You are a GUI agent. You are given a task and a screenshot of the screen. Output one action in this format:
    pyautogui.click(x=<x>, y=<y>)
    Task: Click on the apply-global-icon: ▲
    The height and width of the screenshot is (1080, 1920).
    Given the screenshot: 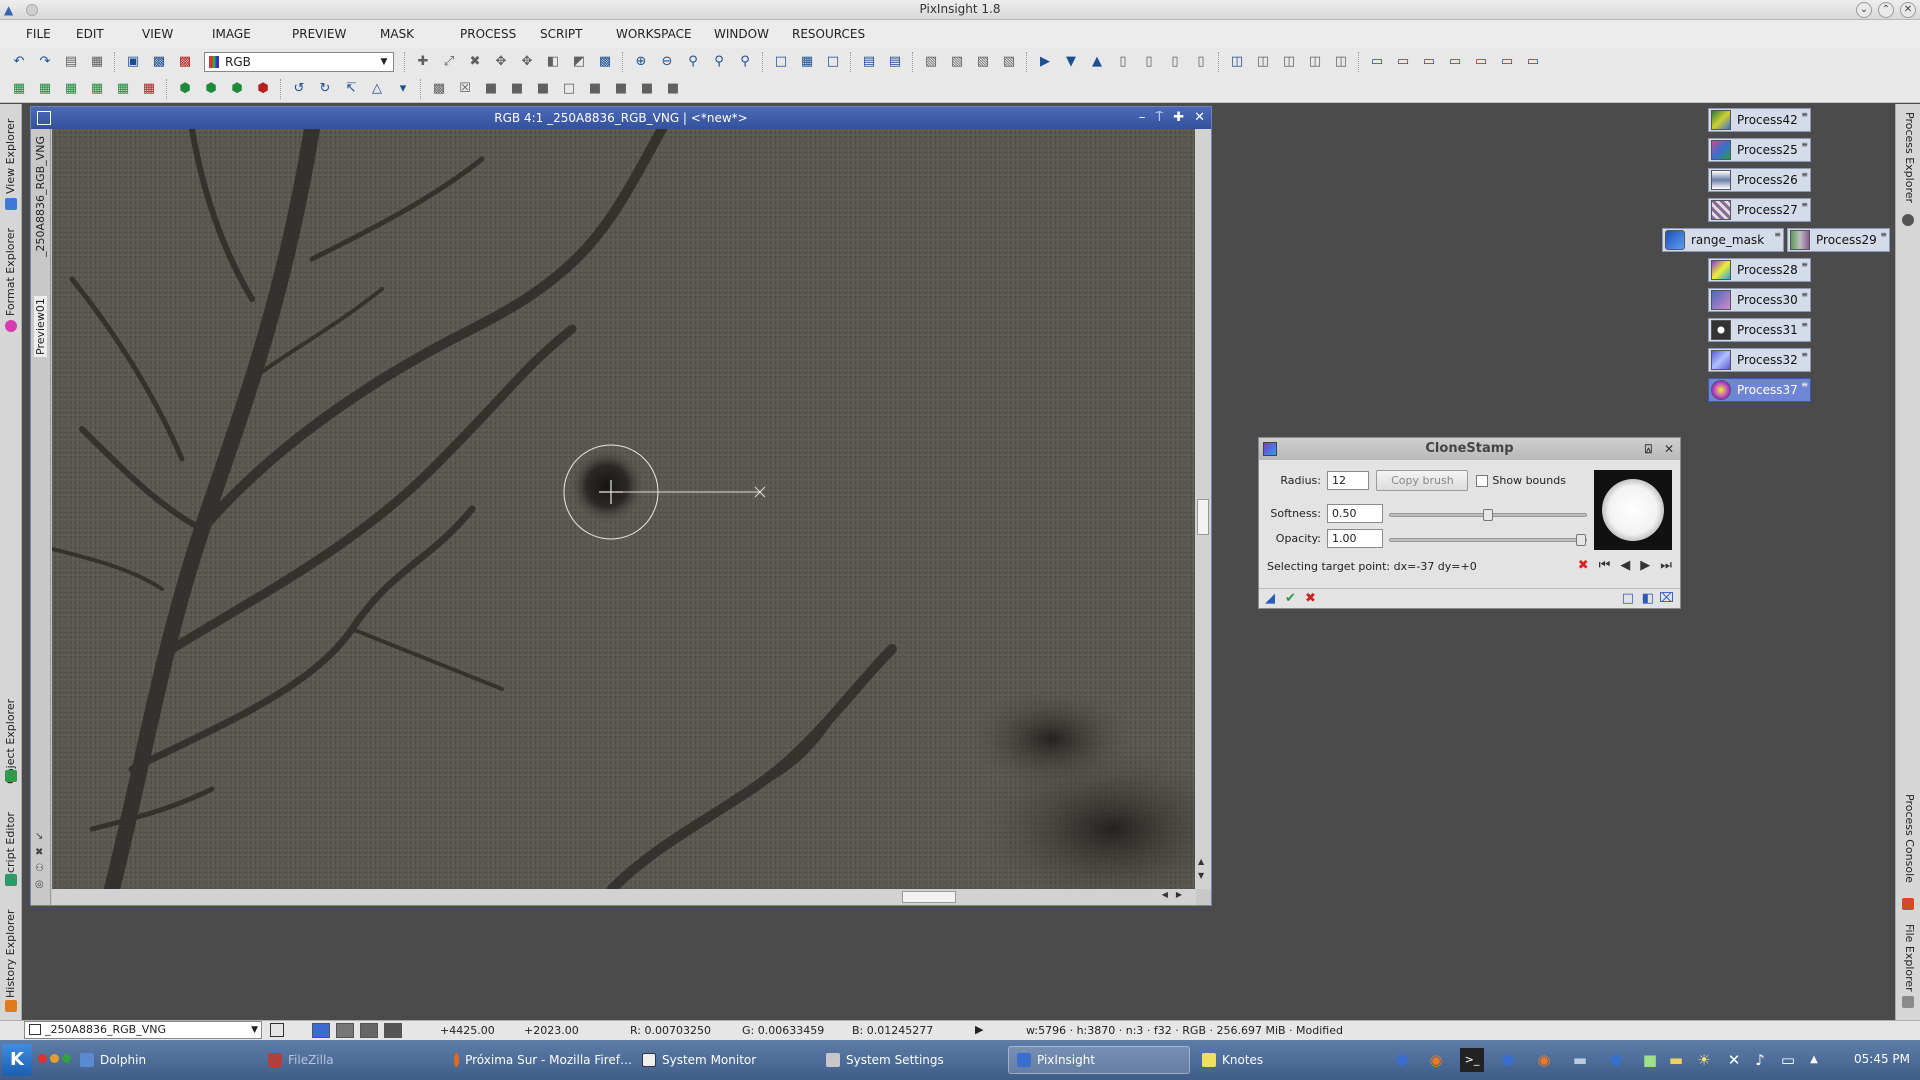 What is the action you would take?
    pyautogui.click(x=1097, y=62)
    